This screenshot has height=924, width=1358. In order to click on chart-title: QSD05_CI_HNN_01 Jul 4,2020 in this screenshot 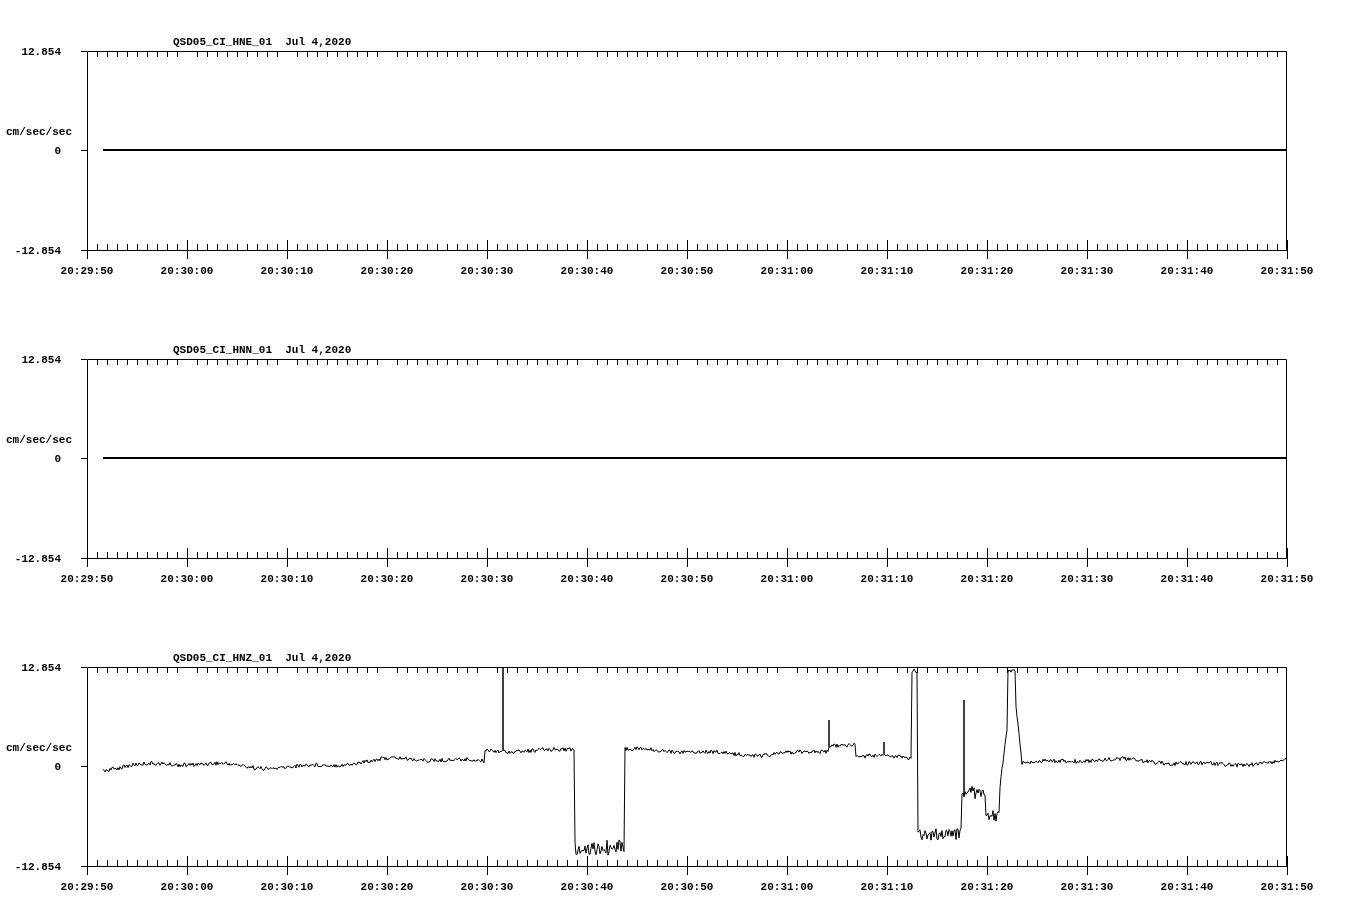, I will do `click(262, 350)`.